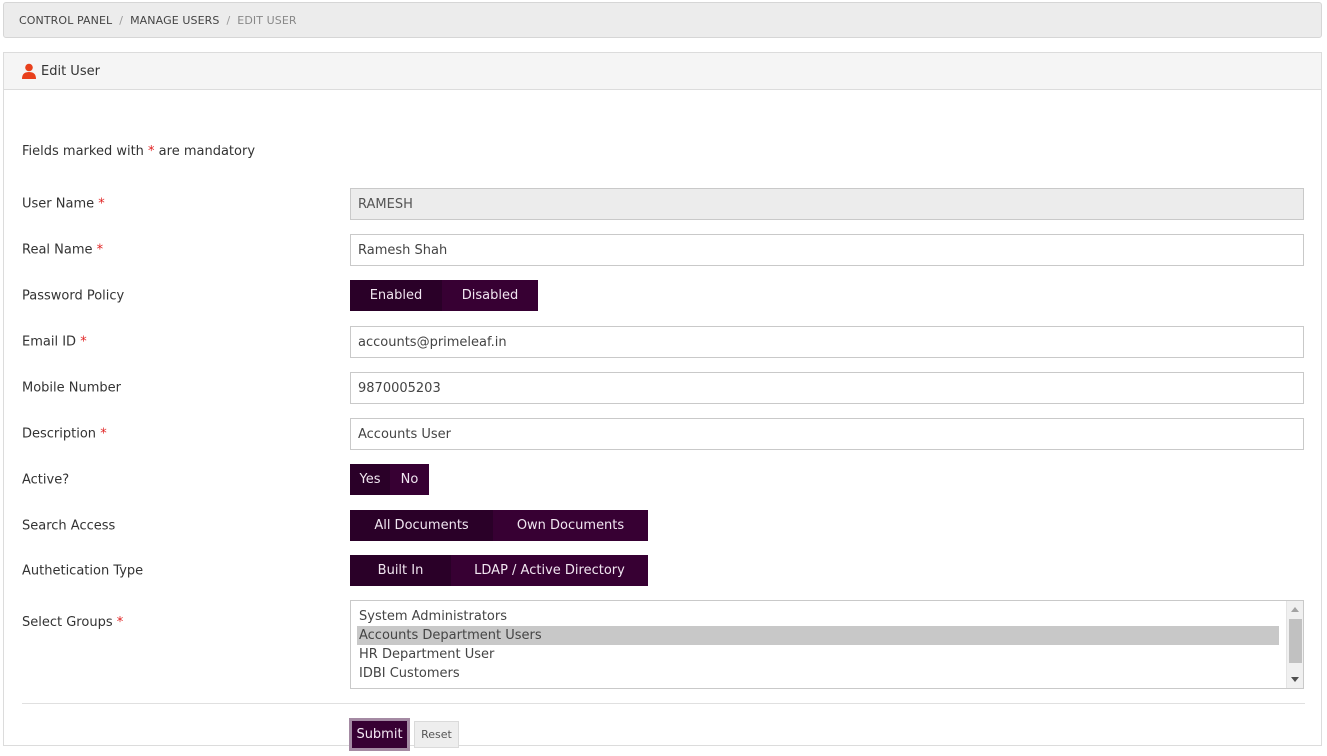  What do you see at coordinates (83, 571) in the screenshot?
I see `auth-type-label: Authetication Type` at bounding box center [83, 571].